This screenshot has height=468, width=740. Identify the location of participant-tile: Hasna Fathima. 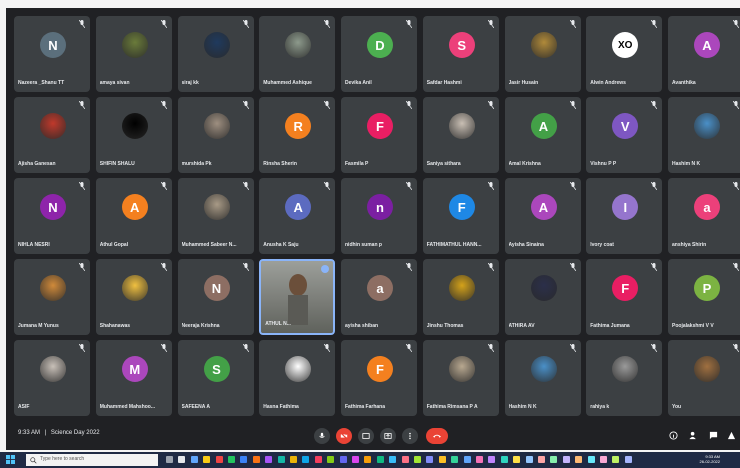
(297, 378).